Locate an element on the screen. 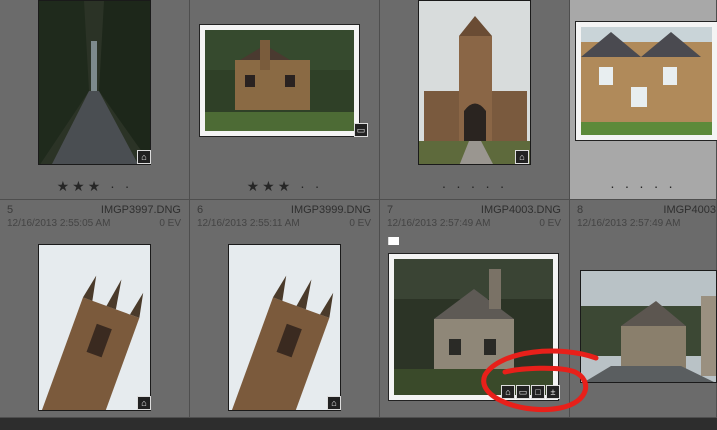 The height and width of the screenshot is (430, 717). file-name: IMGP4003.DNG is located at coordinates (520, 210).